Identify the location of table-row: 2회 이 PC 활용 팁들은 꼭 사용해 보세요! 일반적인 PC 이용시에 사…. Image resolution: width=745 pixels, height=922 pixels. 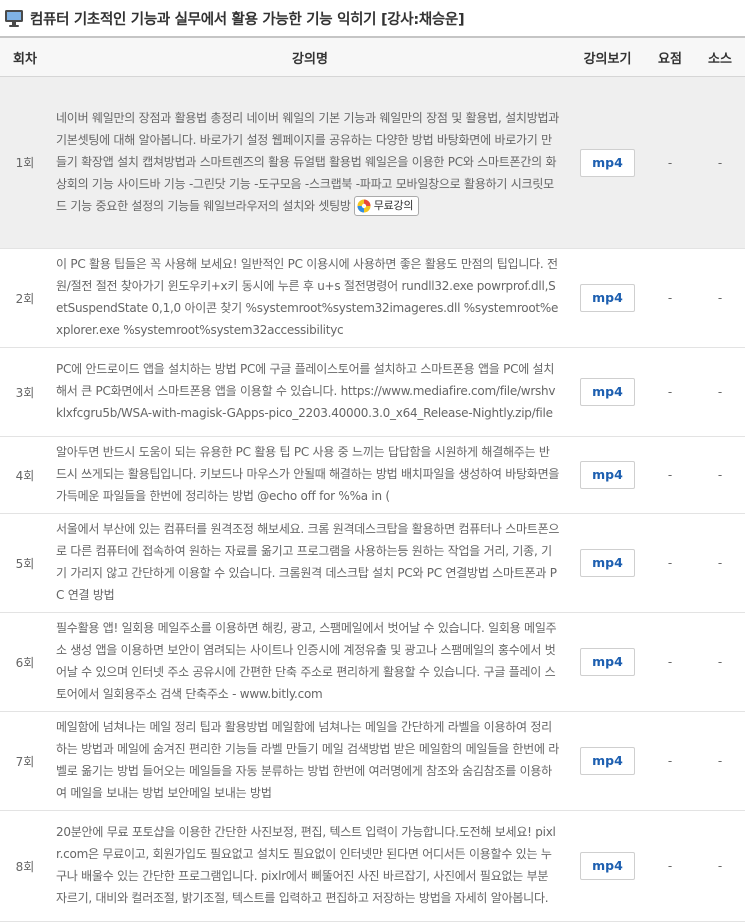
(372, 298).